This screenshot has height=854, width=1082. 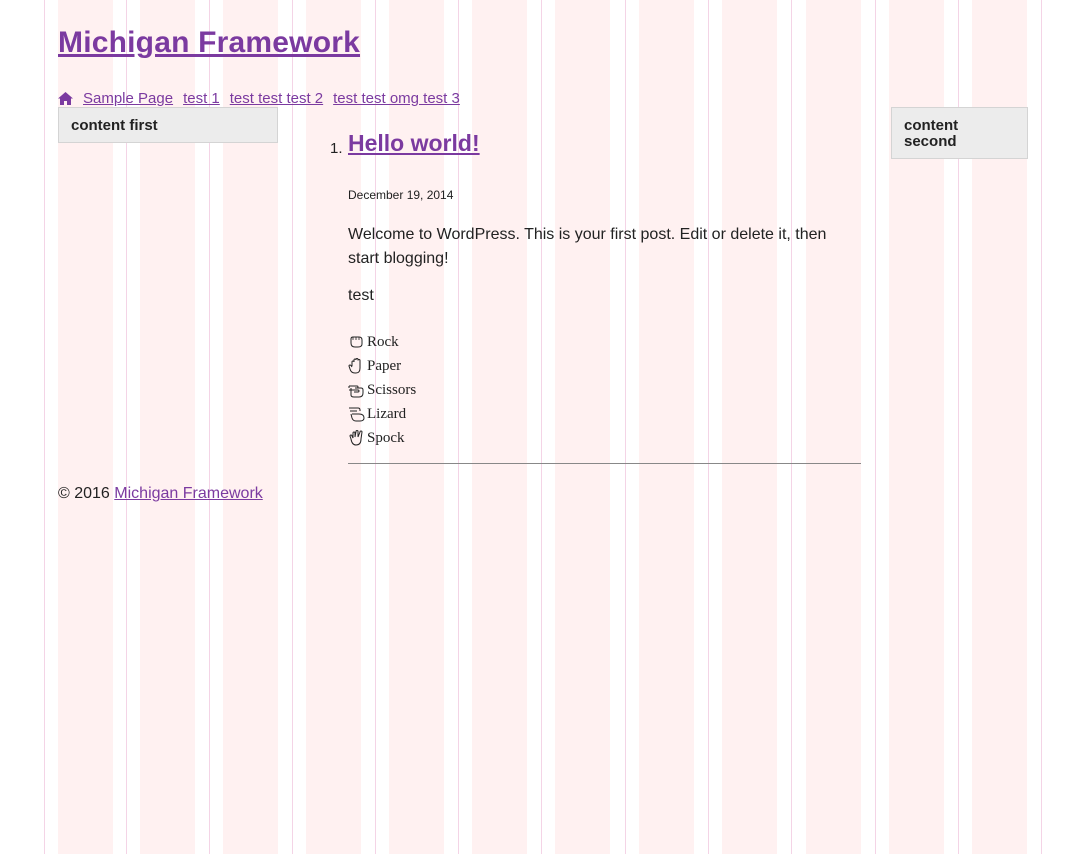 I want to click on site-footer: © 2016 Michigan Framework, so click(x=160, y=494).